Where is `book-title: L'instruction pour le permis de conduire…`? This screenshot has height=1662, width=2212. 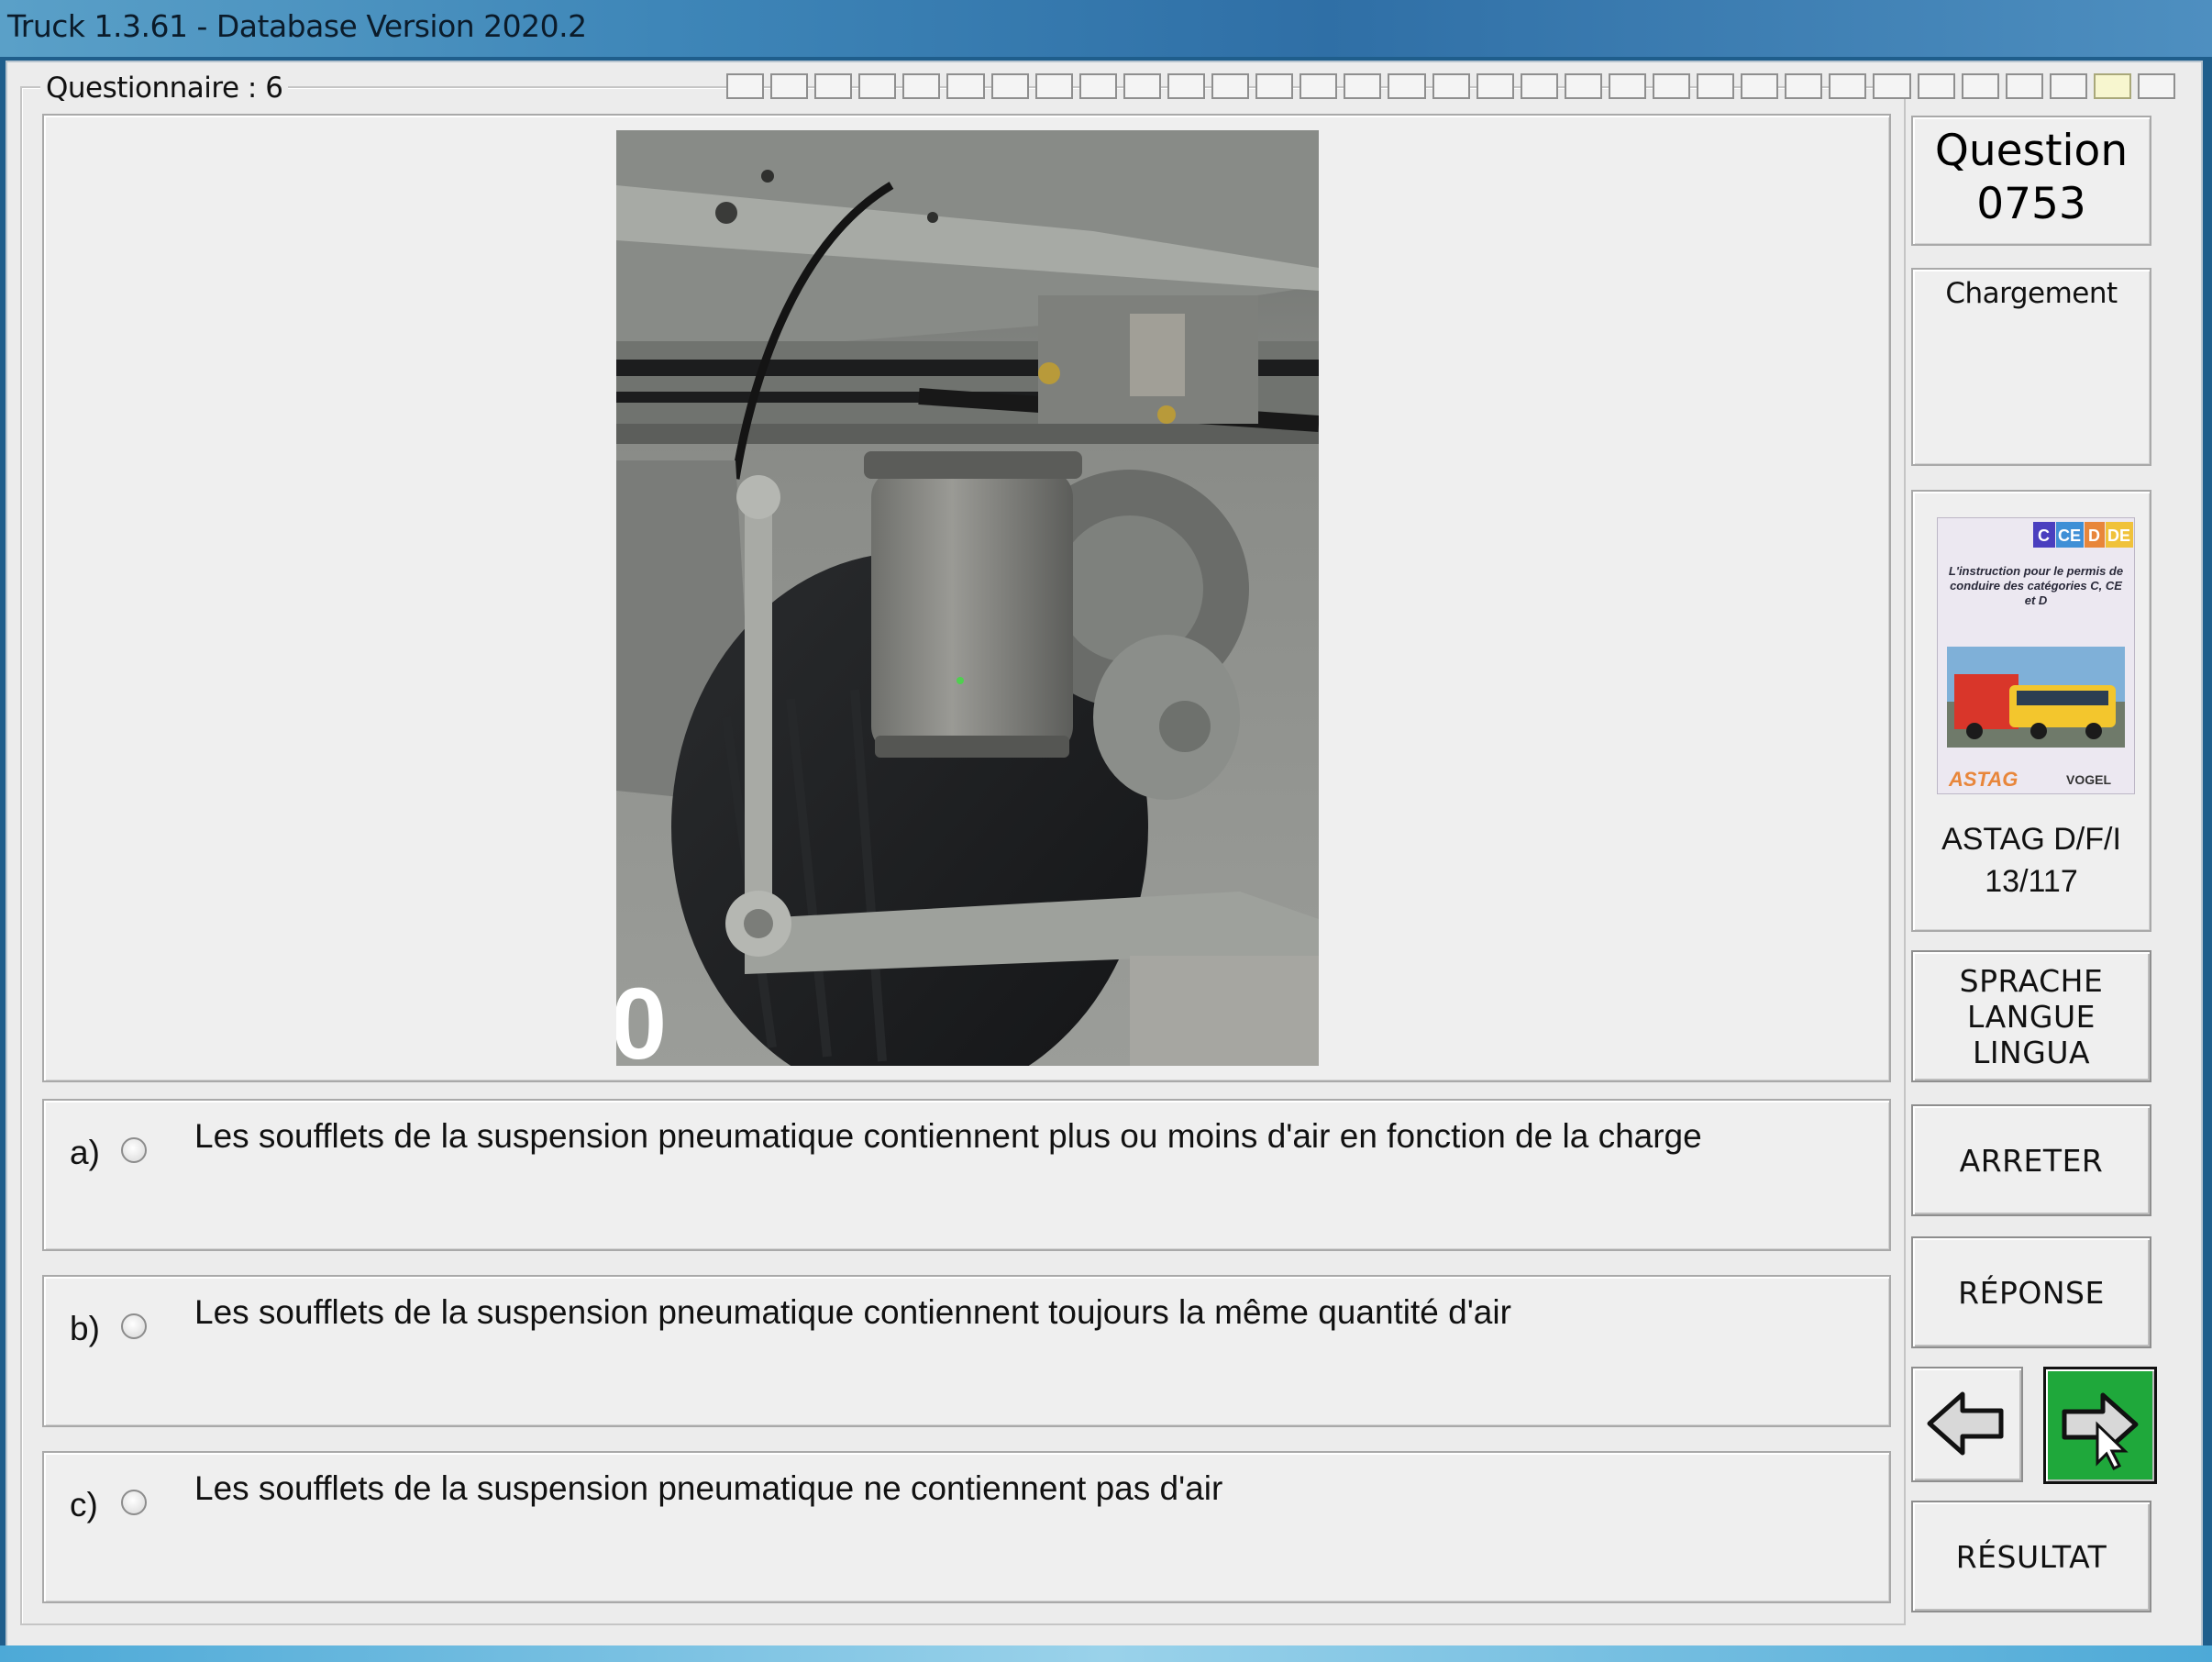 book-title: L'instruction pour le permis de conduire… is located at coordinates (2036, 585).